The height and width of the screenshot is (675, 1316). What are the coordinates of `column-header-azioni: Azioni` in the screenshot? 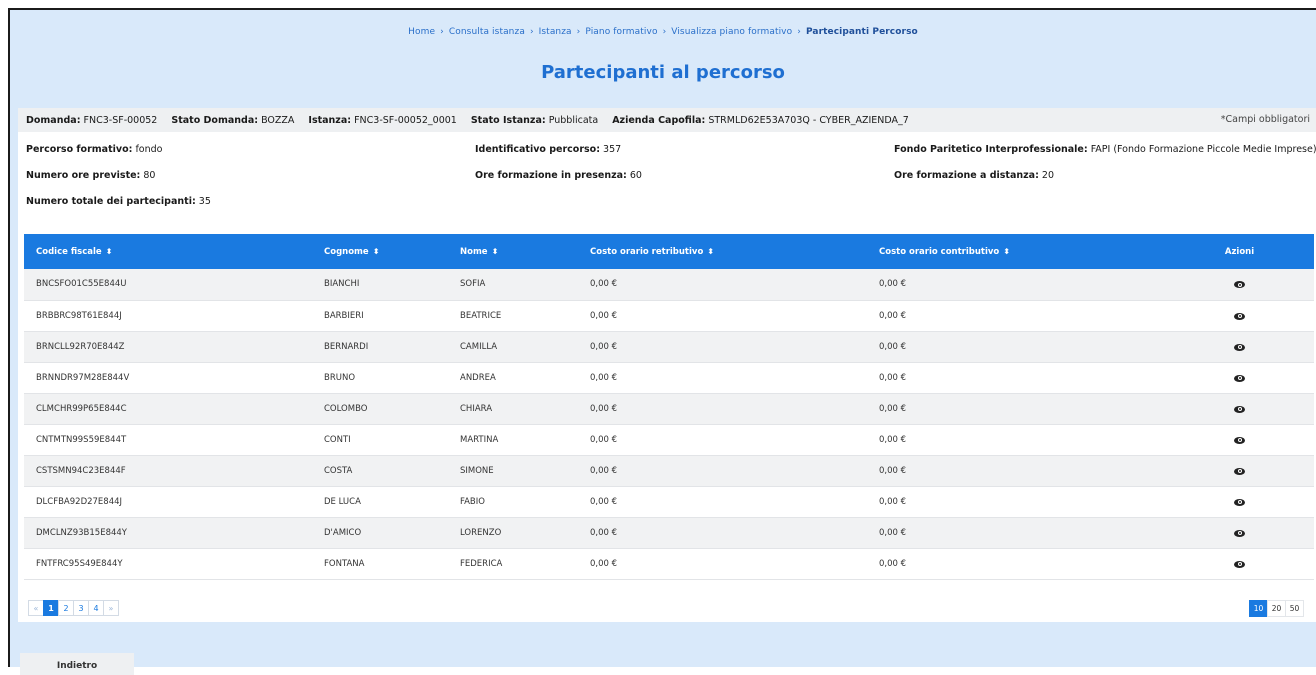 It's located at (1239, 251).